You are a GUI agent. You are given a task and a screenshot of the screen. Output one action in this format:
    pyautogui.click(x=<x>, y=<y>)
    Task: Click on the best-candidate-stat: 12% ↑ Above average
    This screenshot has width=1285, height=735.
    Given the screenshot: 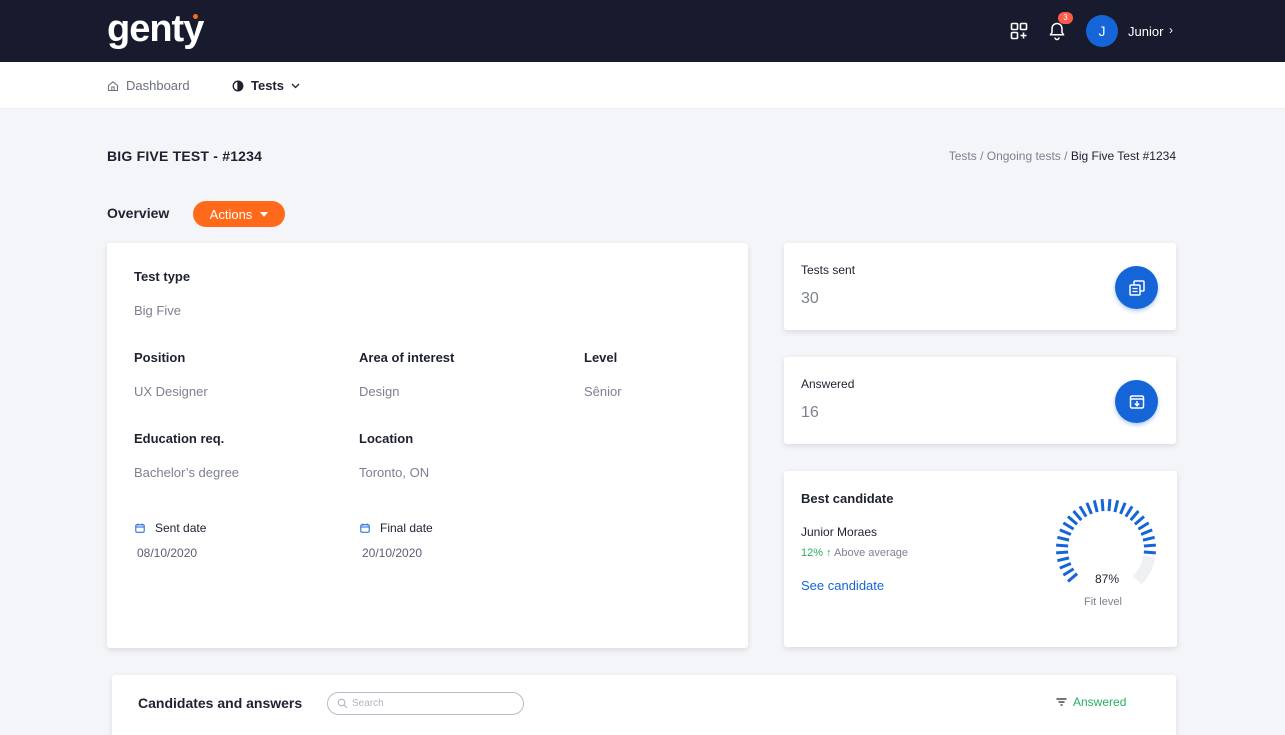 What is the action you would take?
    pyautogui.click(x=854, y=553)
    